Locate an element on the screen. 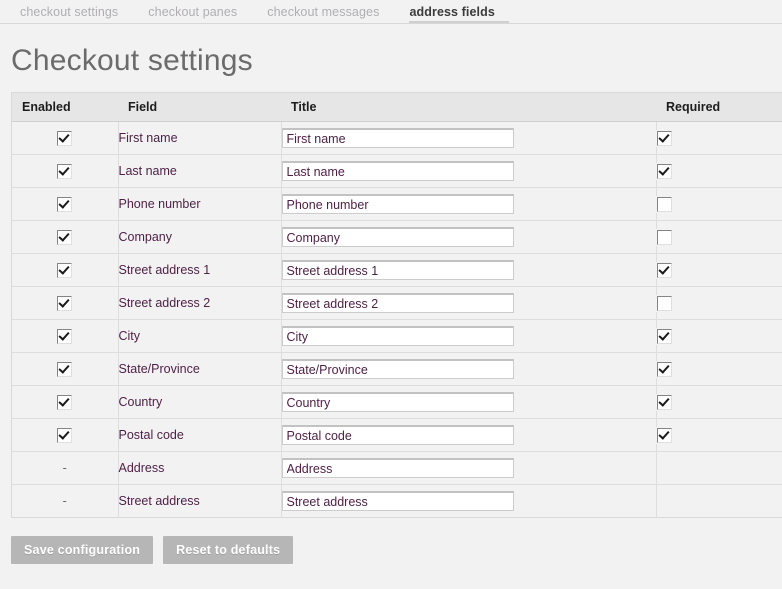 The height and width of the screenshot is (589, 782). cell-field-label: Country is located at coordinates (200, 402).